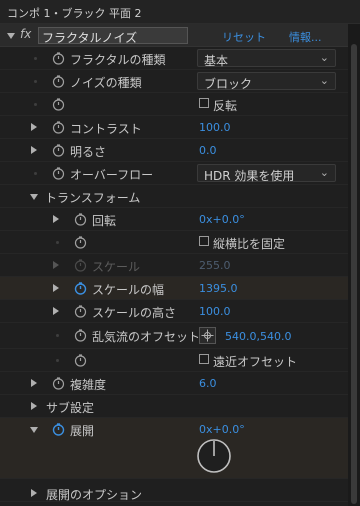 The image size is (360, 506). I want to click on prop-row-invert: 反転, so click(174, 104).